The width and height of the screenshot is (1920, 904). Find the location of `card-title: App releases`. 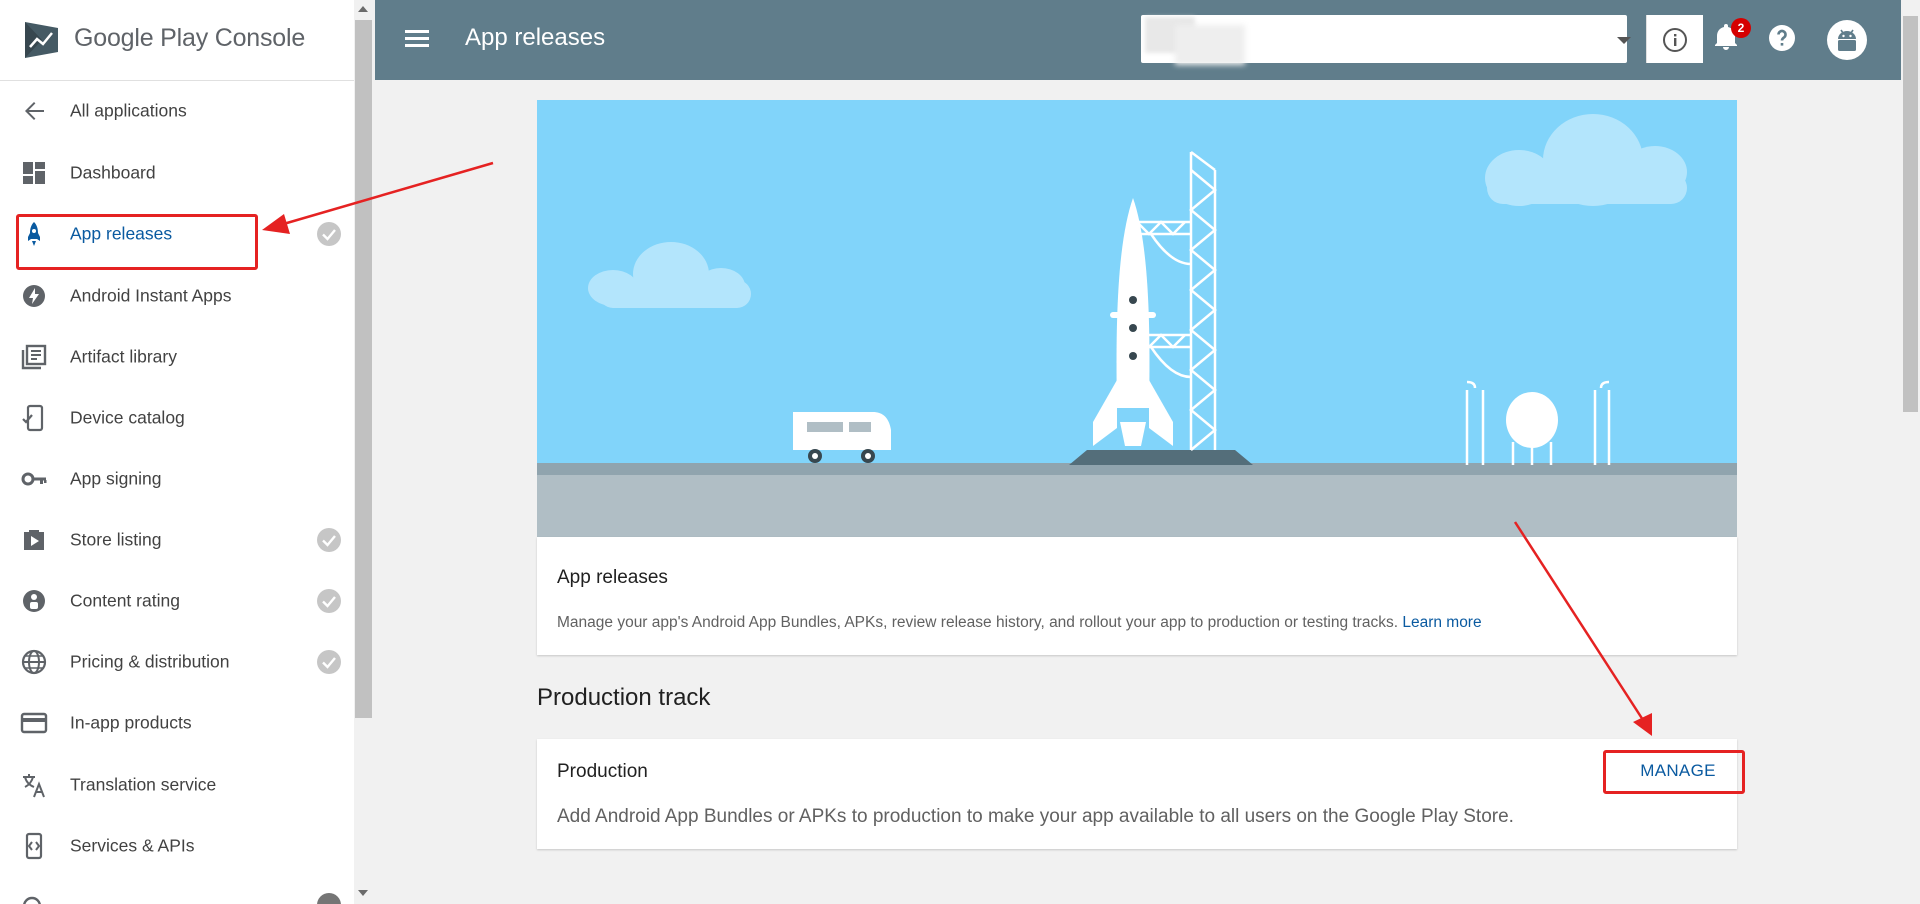

card-title: App releases is located at coordinates (612, 577).